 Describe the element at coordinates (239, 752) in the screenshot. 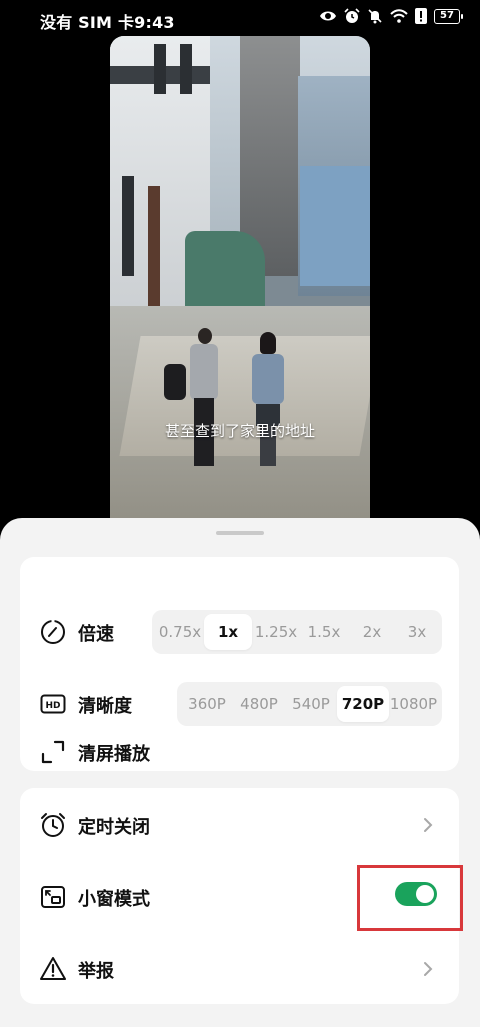

I see `clear-screen-button: 清屏播放` at that location.